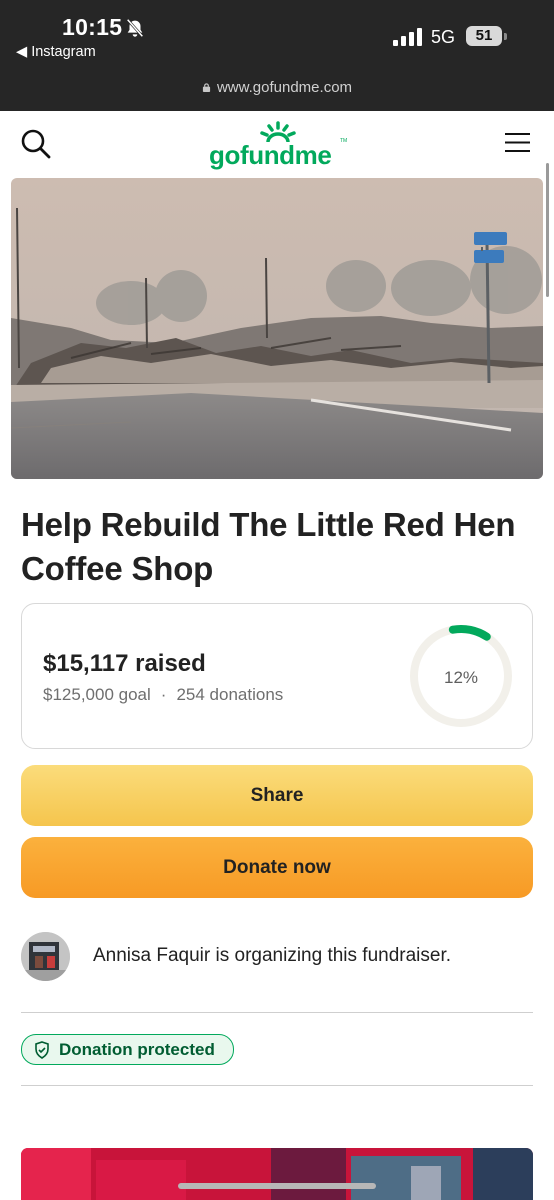 This screenshot has width=554, height=1200. I want to click on lock-icon, so click(206, 87).